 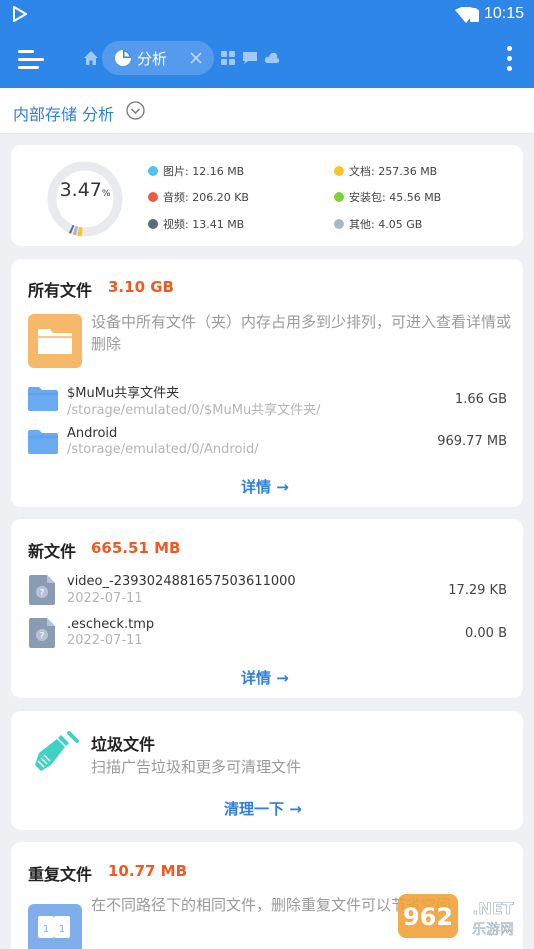 I want to click on tab-analysis: 分析, so click(x=158, y=58).